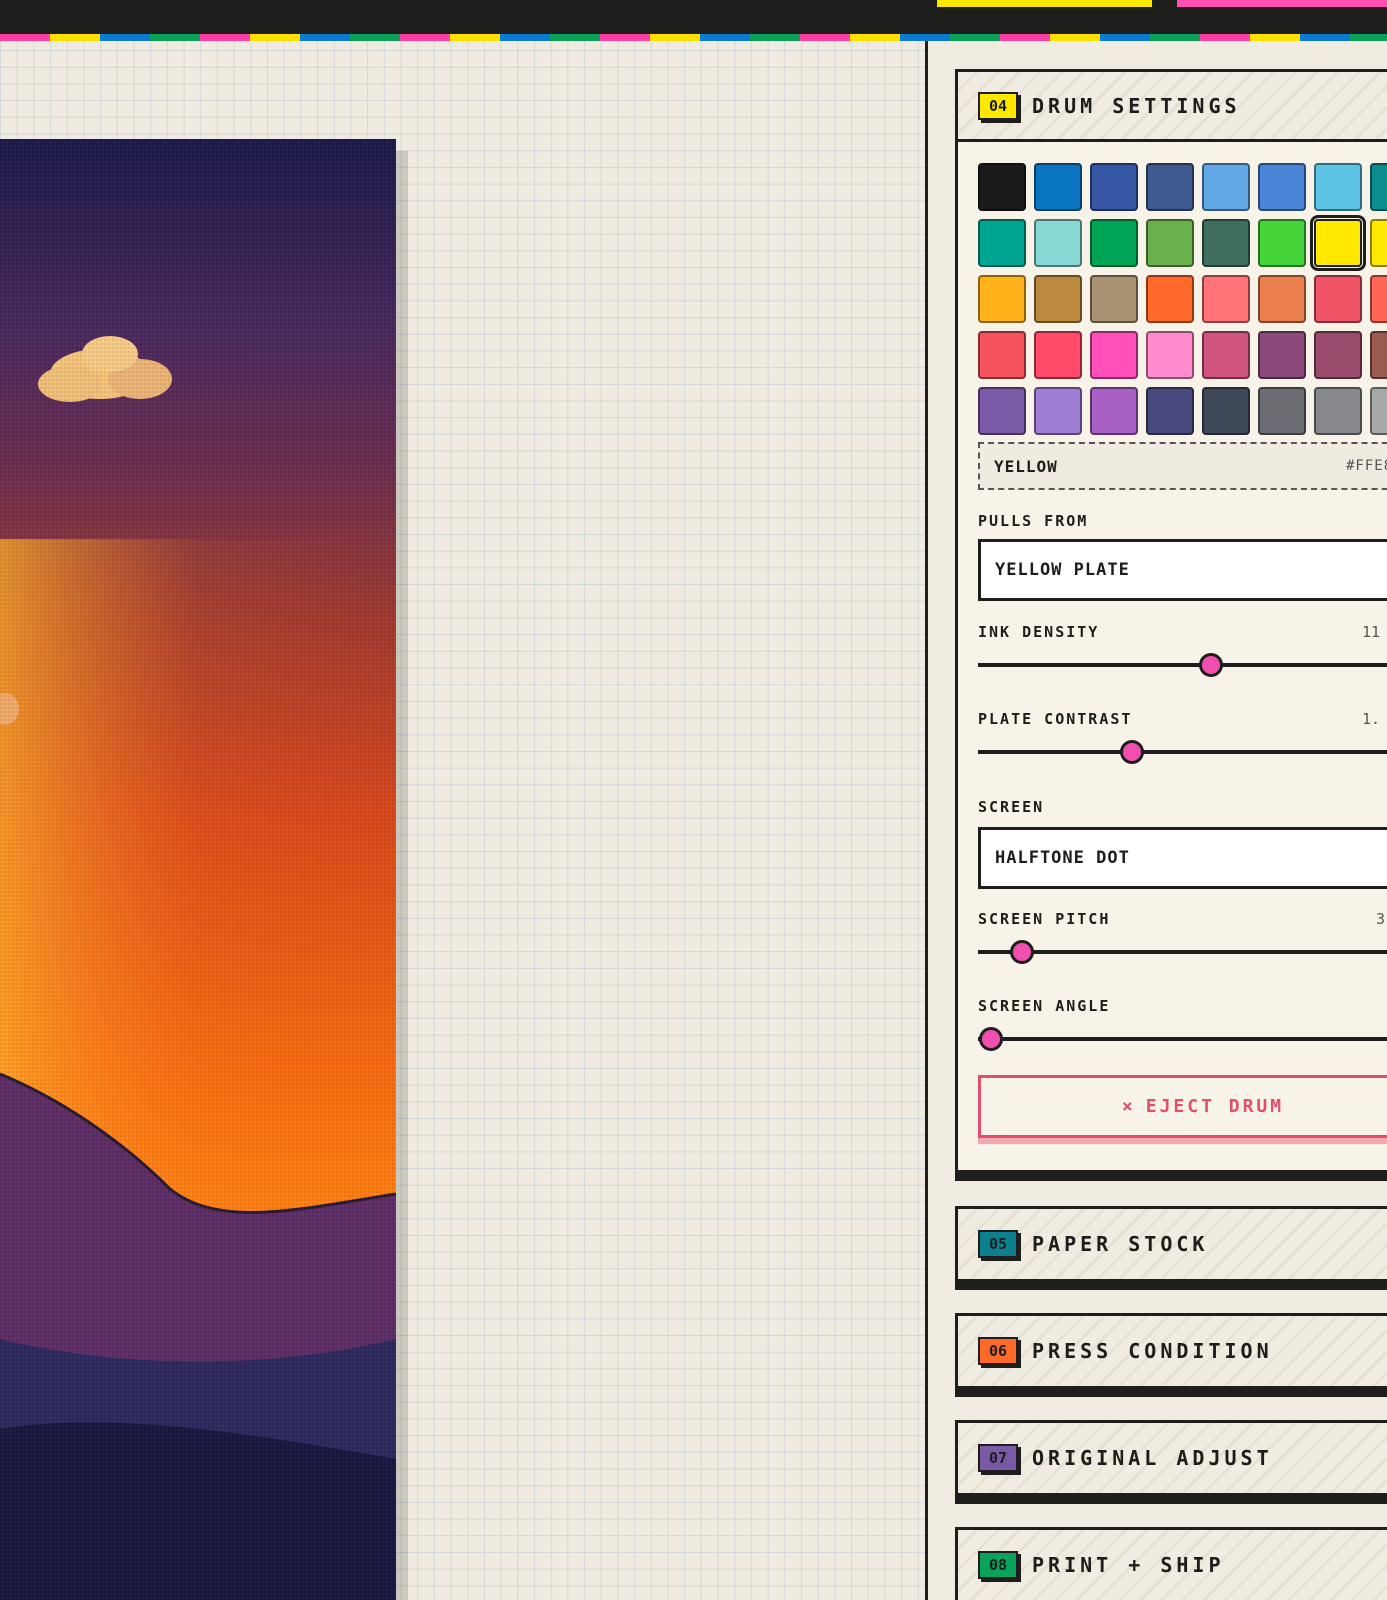 The height and width of the screenshot is (1600, 1387). I want to click on selected-color-readout: YELLOW #FFE800, so click(1182, 466).